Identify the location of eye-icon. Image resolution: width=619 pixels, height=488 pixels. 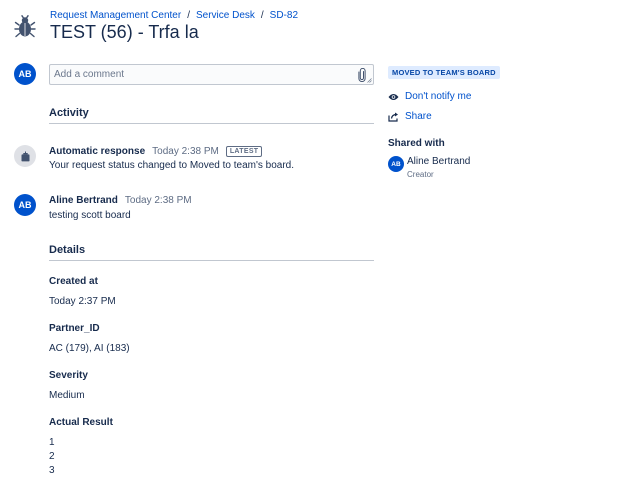
(393, 96).